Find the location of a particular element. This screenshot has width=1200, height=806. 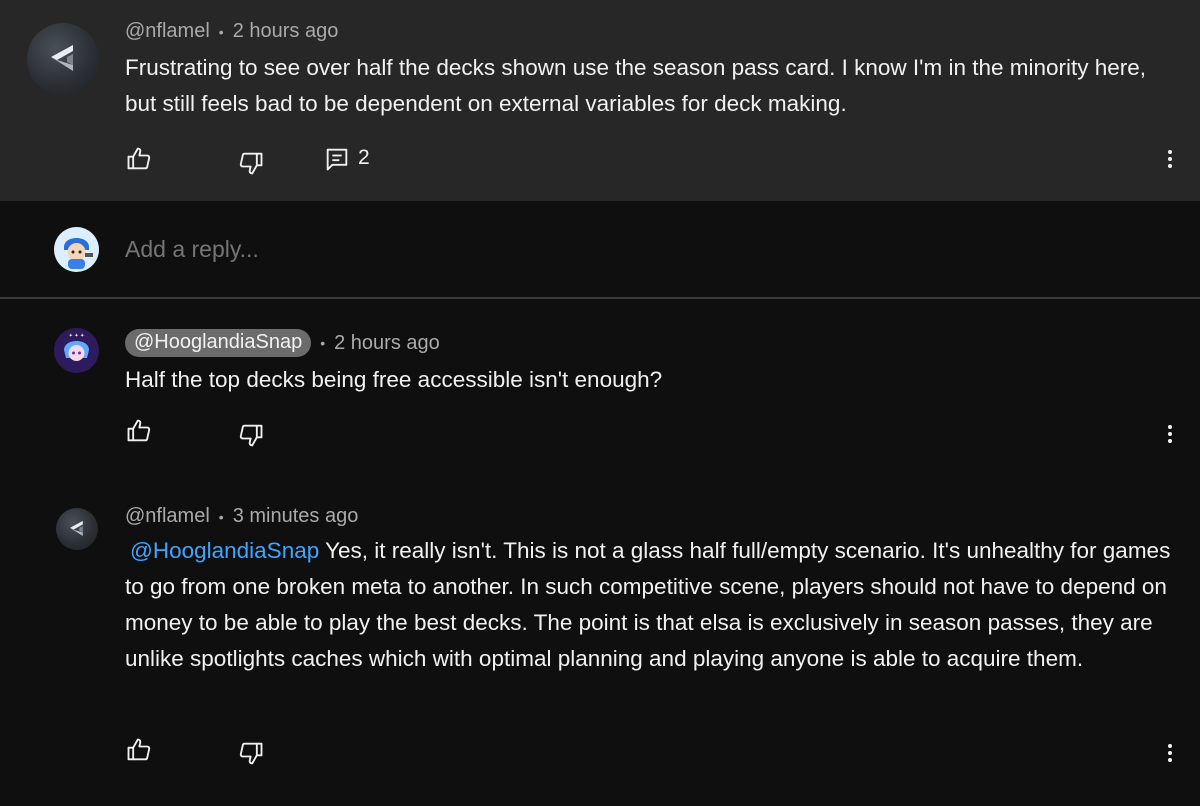

avatar: ✦ ✦ ✦ is located at coordinates (76, 350).